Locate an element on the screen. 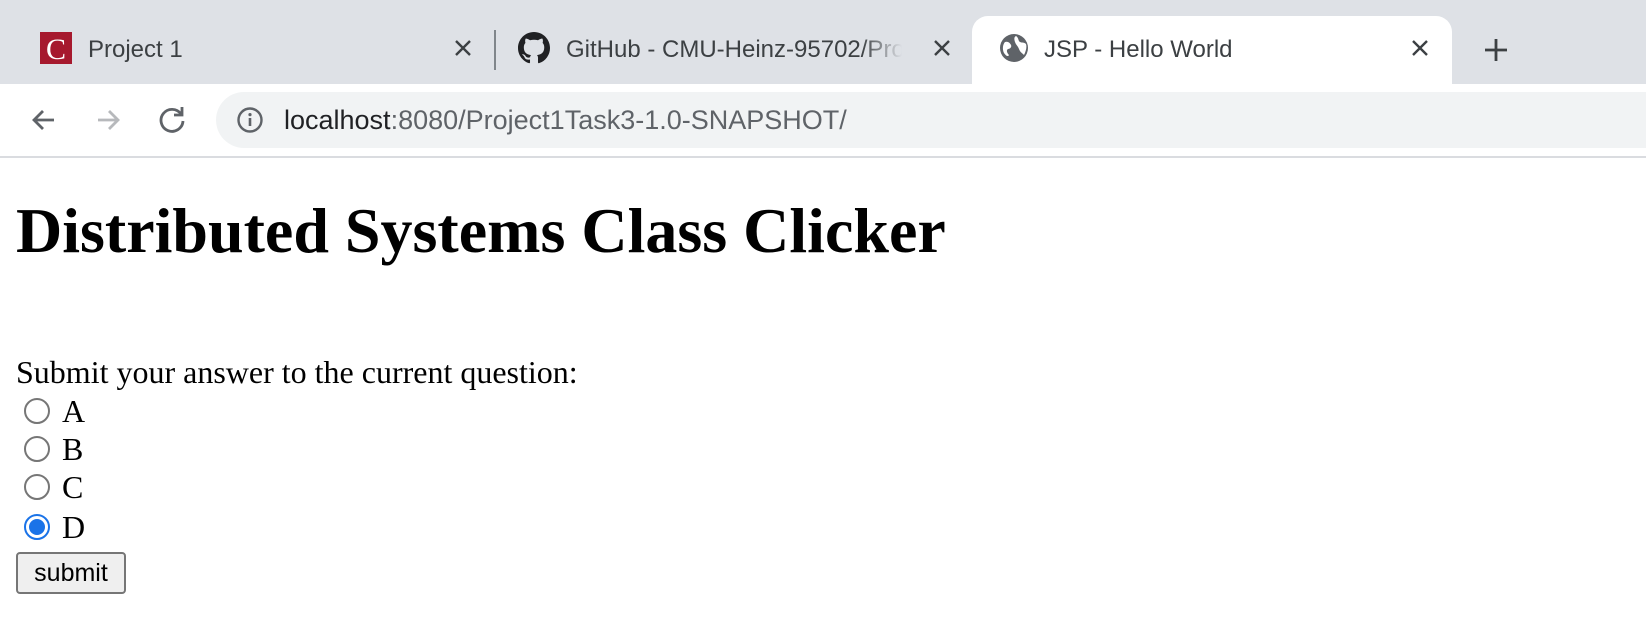 The image size is (1646, 644). new-tab-plus-icon is located at coordinates (1496, 50).